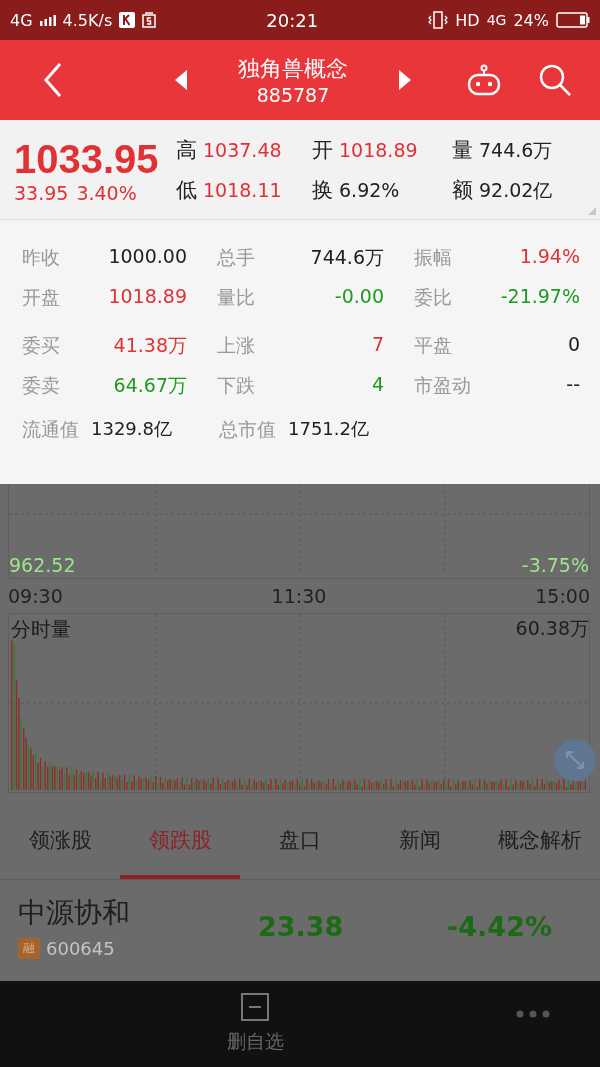 The height and width of the screenshot is (1067, 600). Describe the element at coordinates (247, 429) in the screenshot. I see `detail-label: 总市值` at that location.